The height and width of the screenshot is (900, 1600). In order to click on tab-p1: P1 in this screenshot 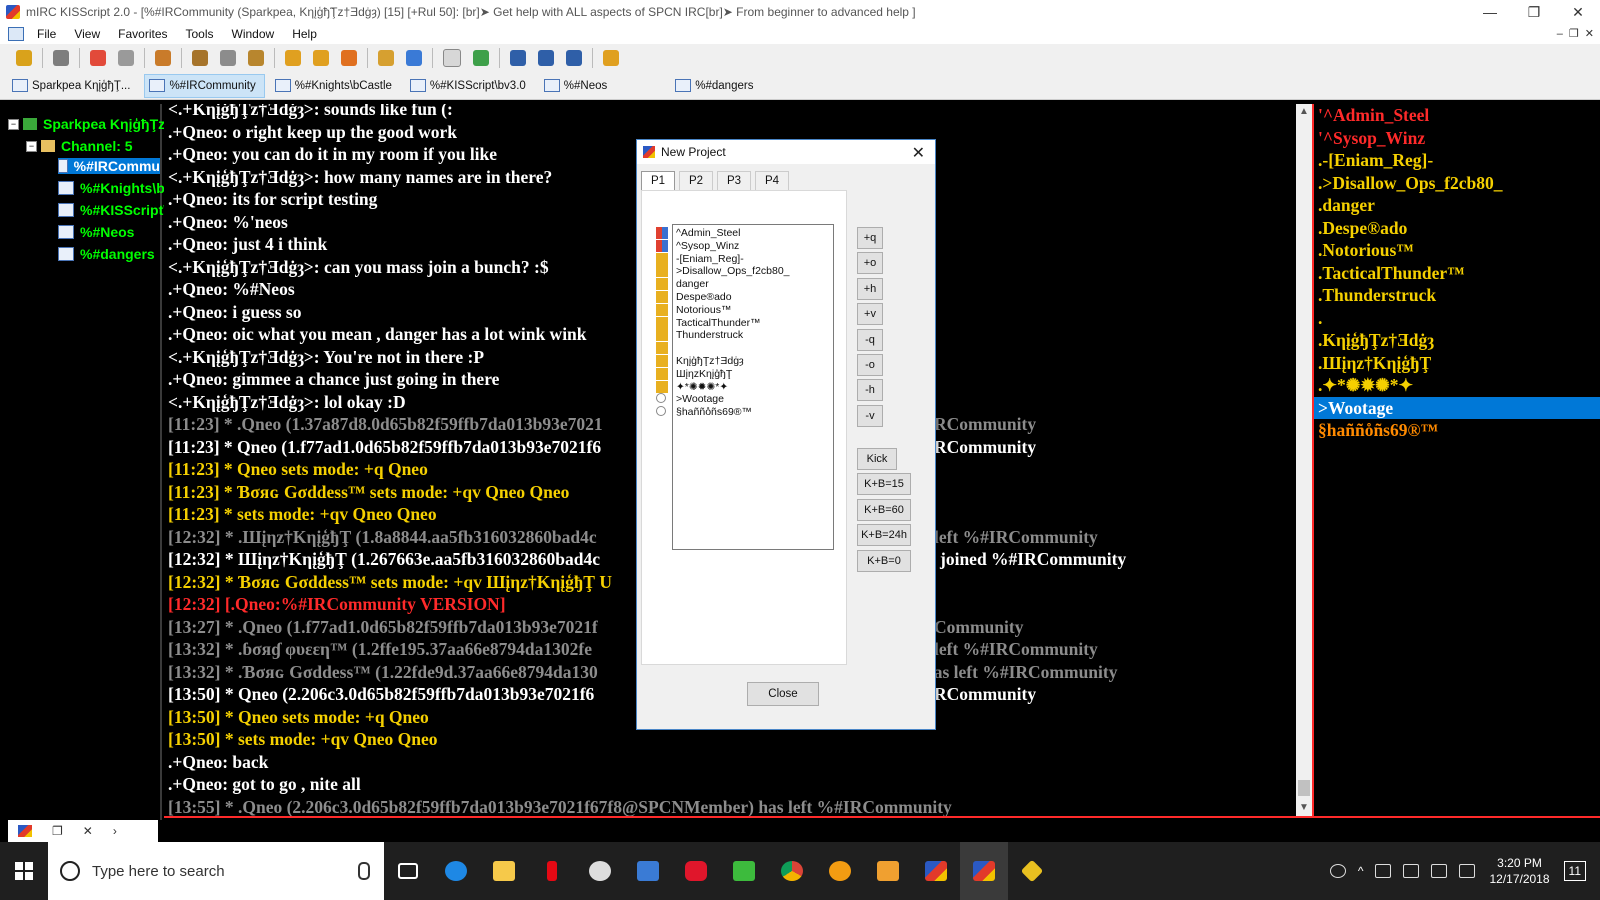, I will do `click(658, 180)`.